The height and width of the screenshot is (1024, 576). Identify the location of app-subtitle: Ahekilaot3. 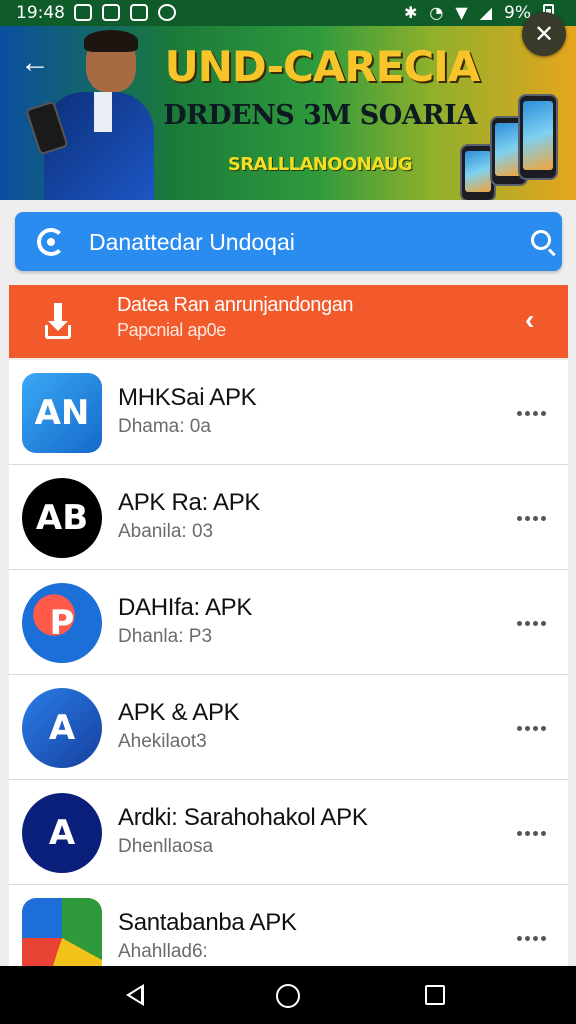
(162, 741).